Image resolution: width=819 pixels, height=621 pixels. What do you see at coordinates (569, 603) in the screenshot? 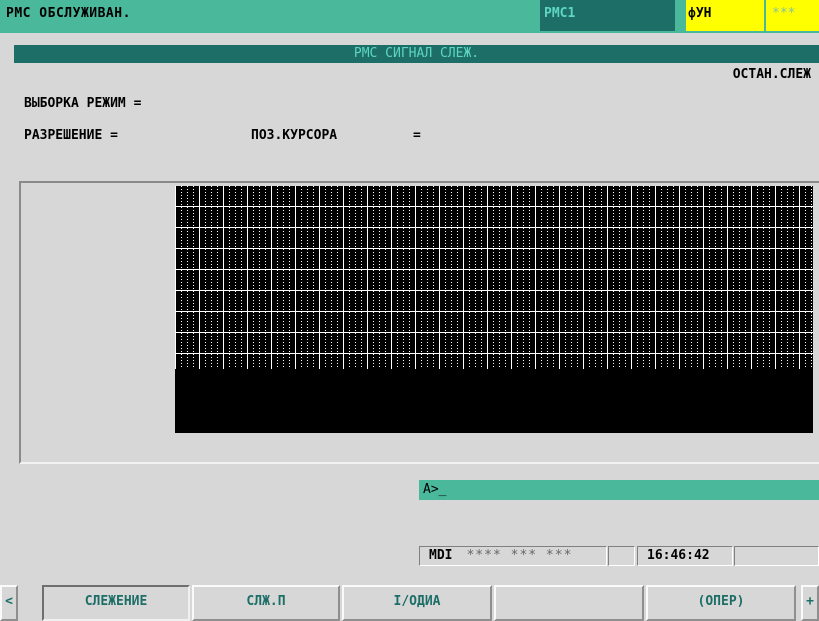
I see `softkey-blank` at bounding box center [569, 603].